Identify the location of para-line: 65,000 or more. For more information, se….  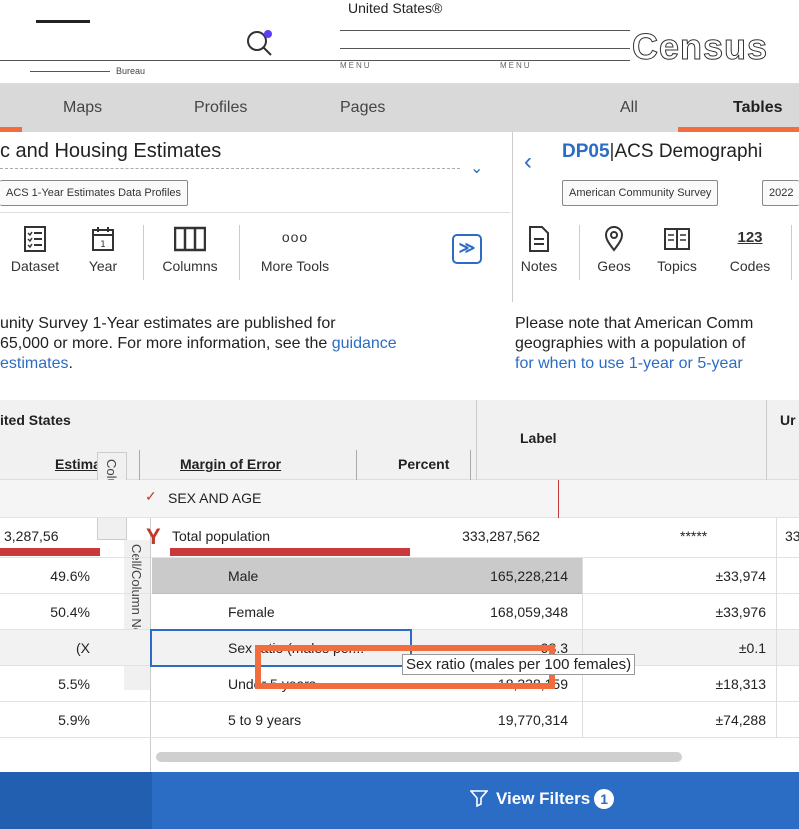
(166, 343).